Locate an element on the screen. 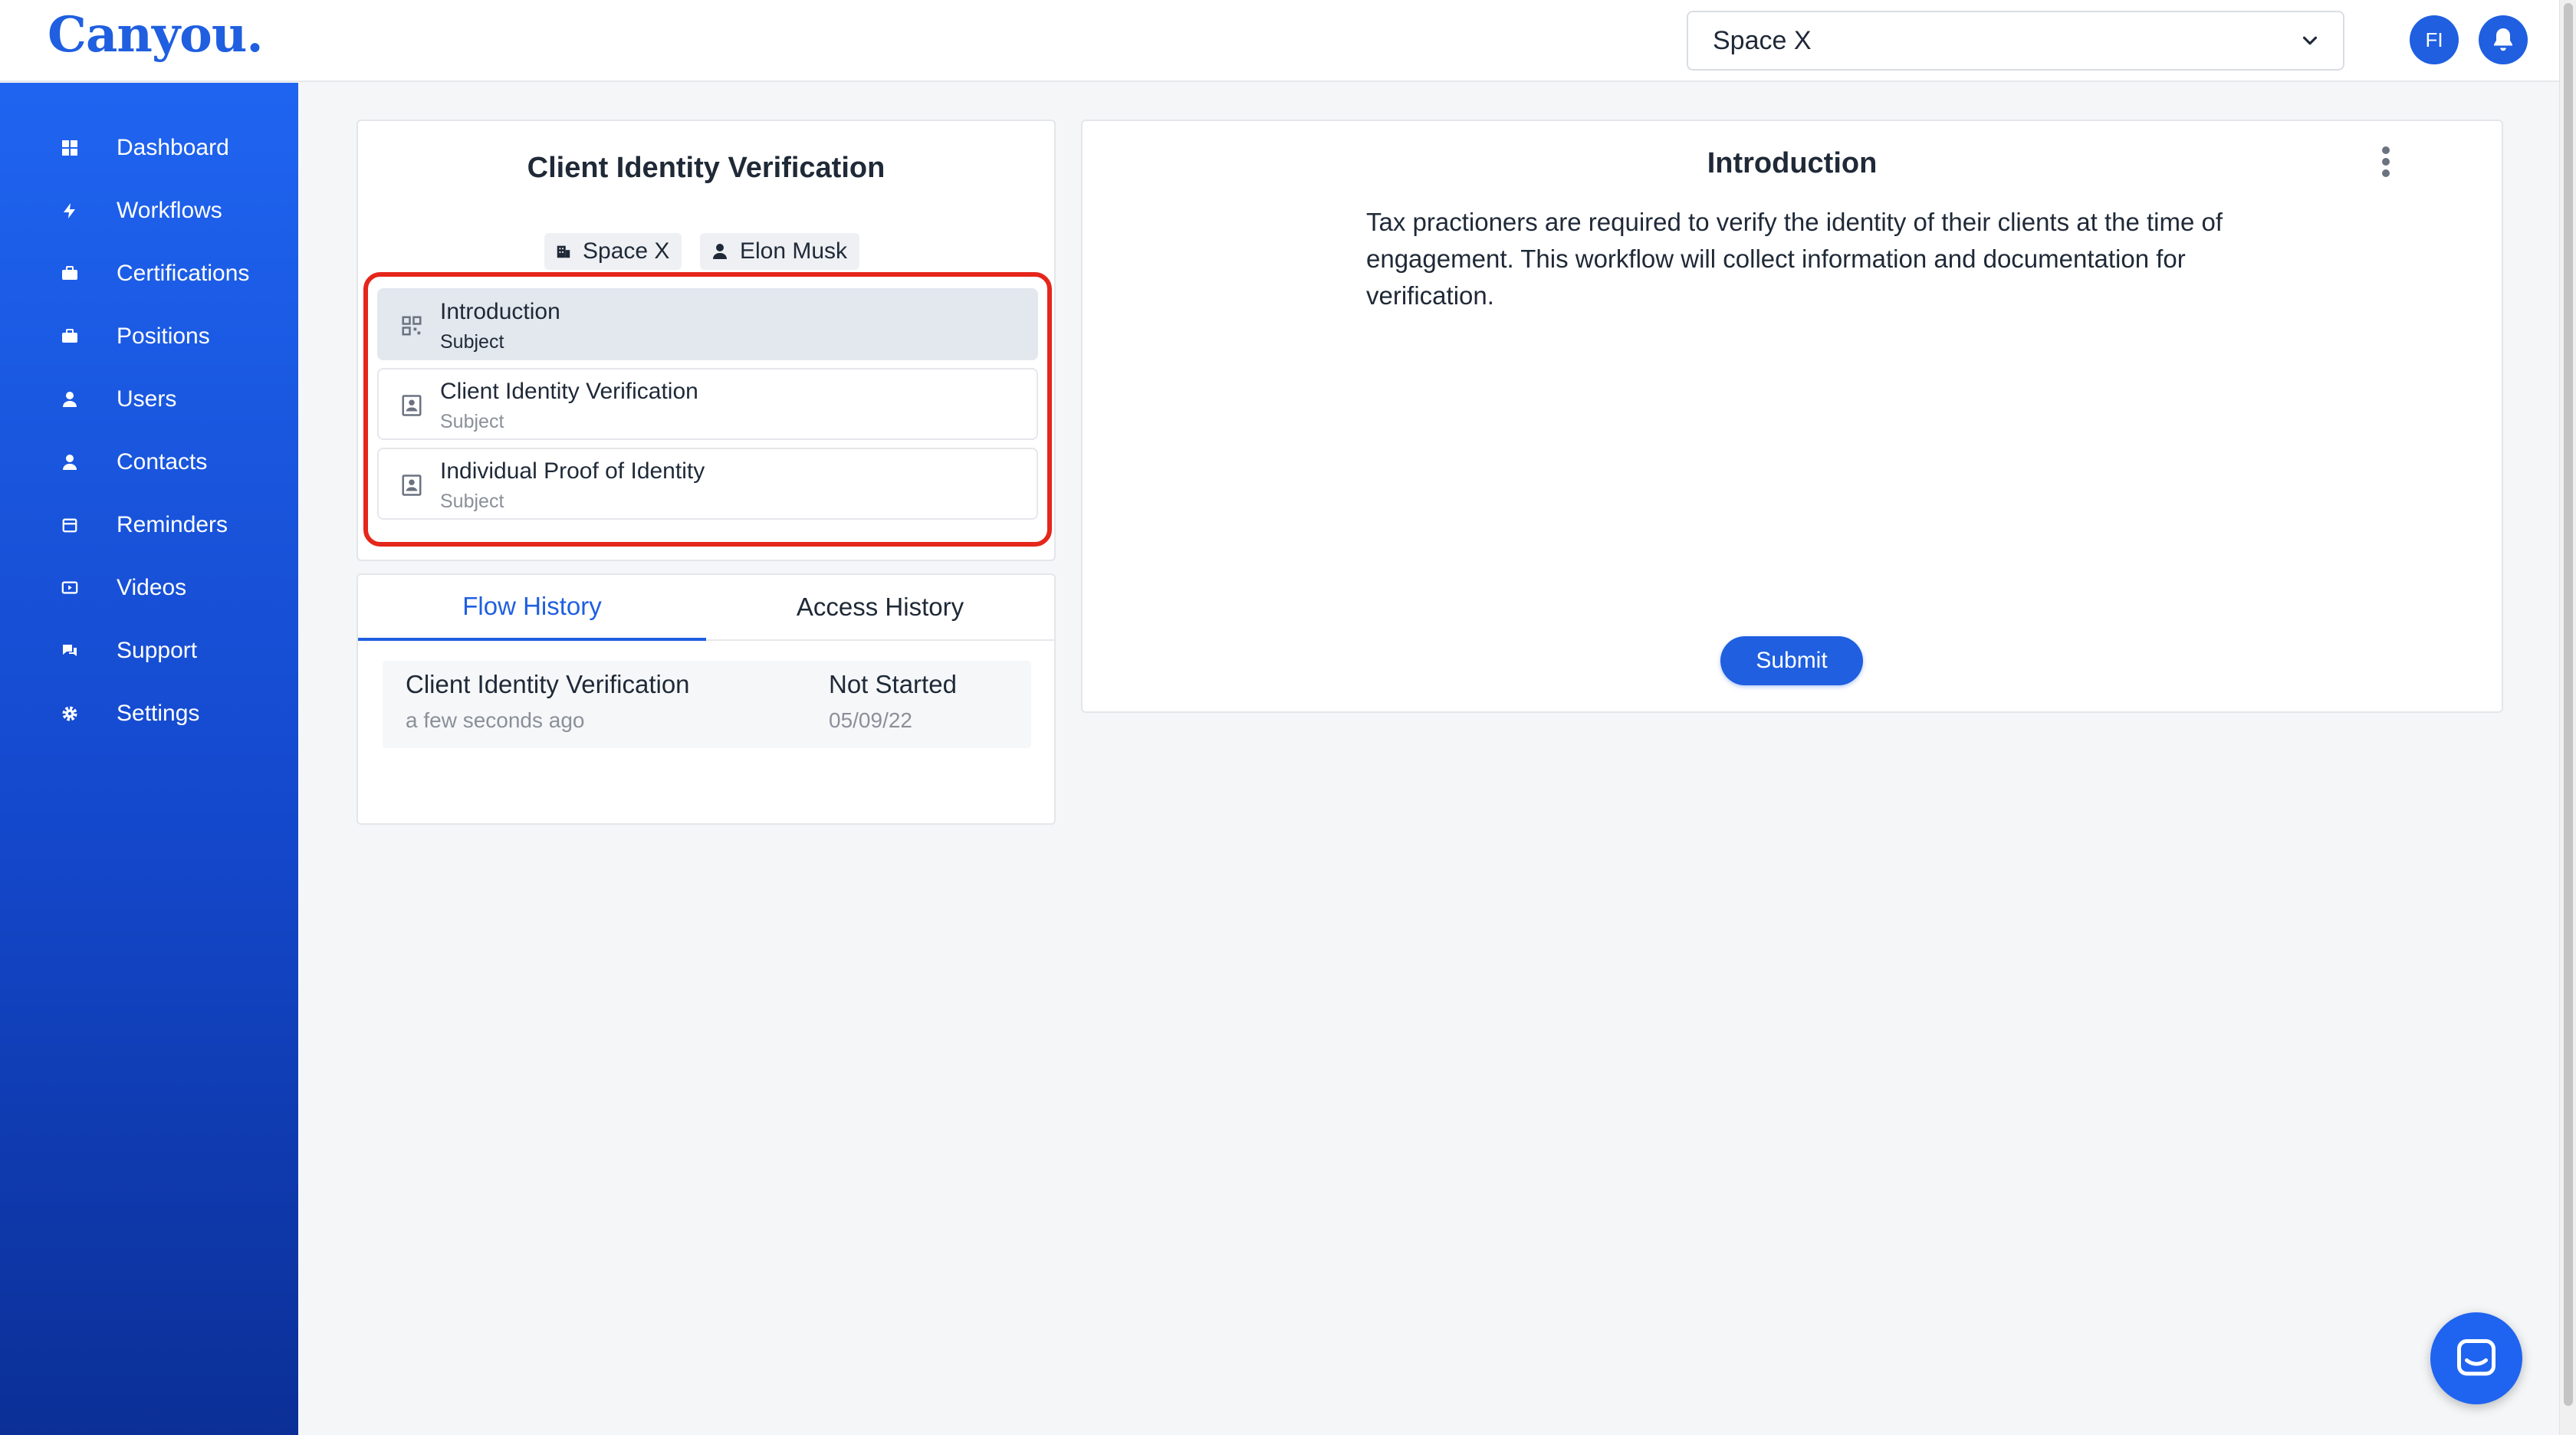 The height and width of the screenshot is (1435, 2576). tab-access-history: Access History is located at coordinates (880, 608).